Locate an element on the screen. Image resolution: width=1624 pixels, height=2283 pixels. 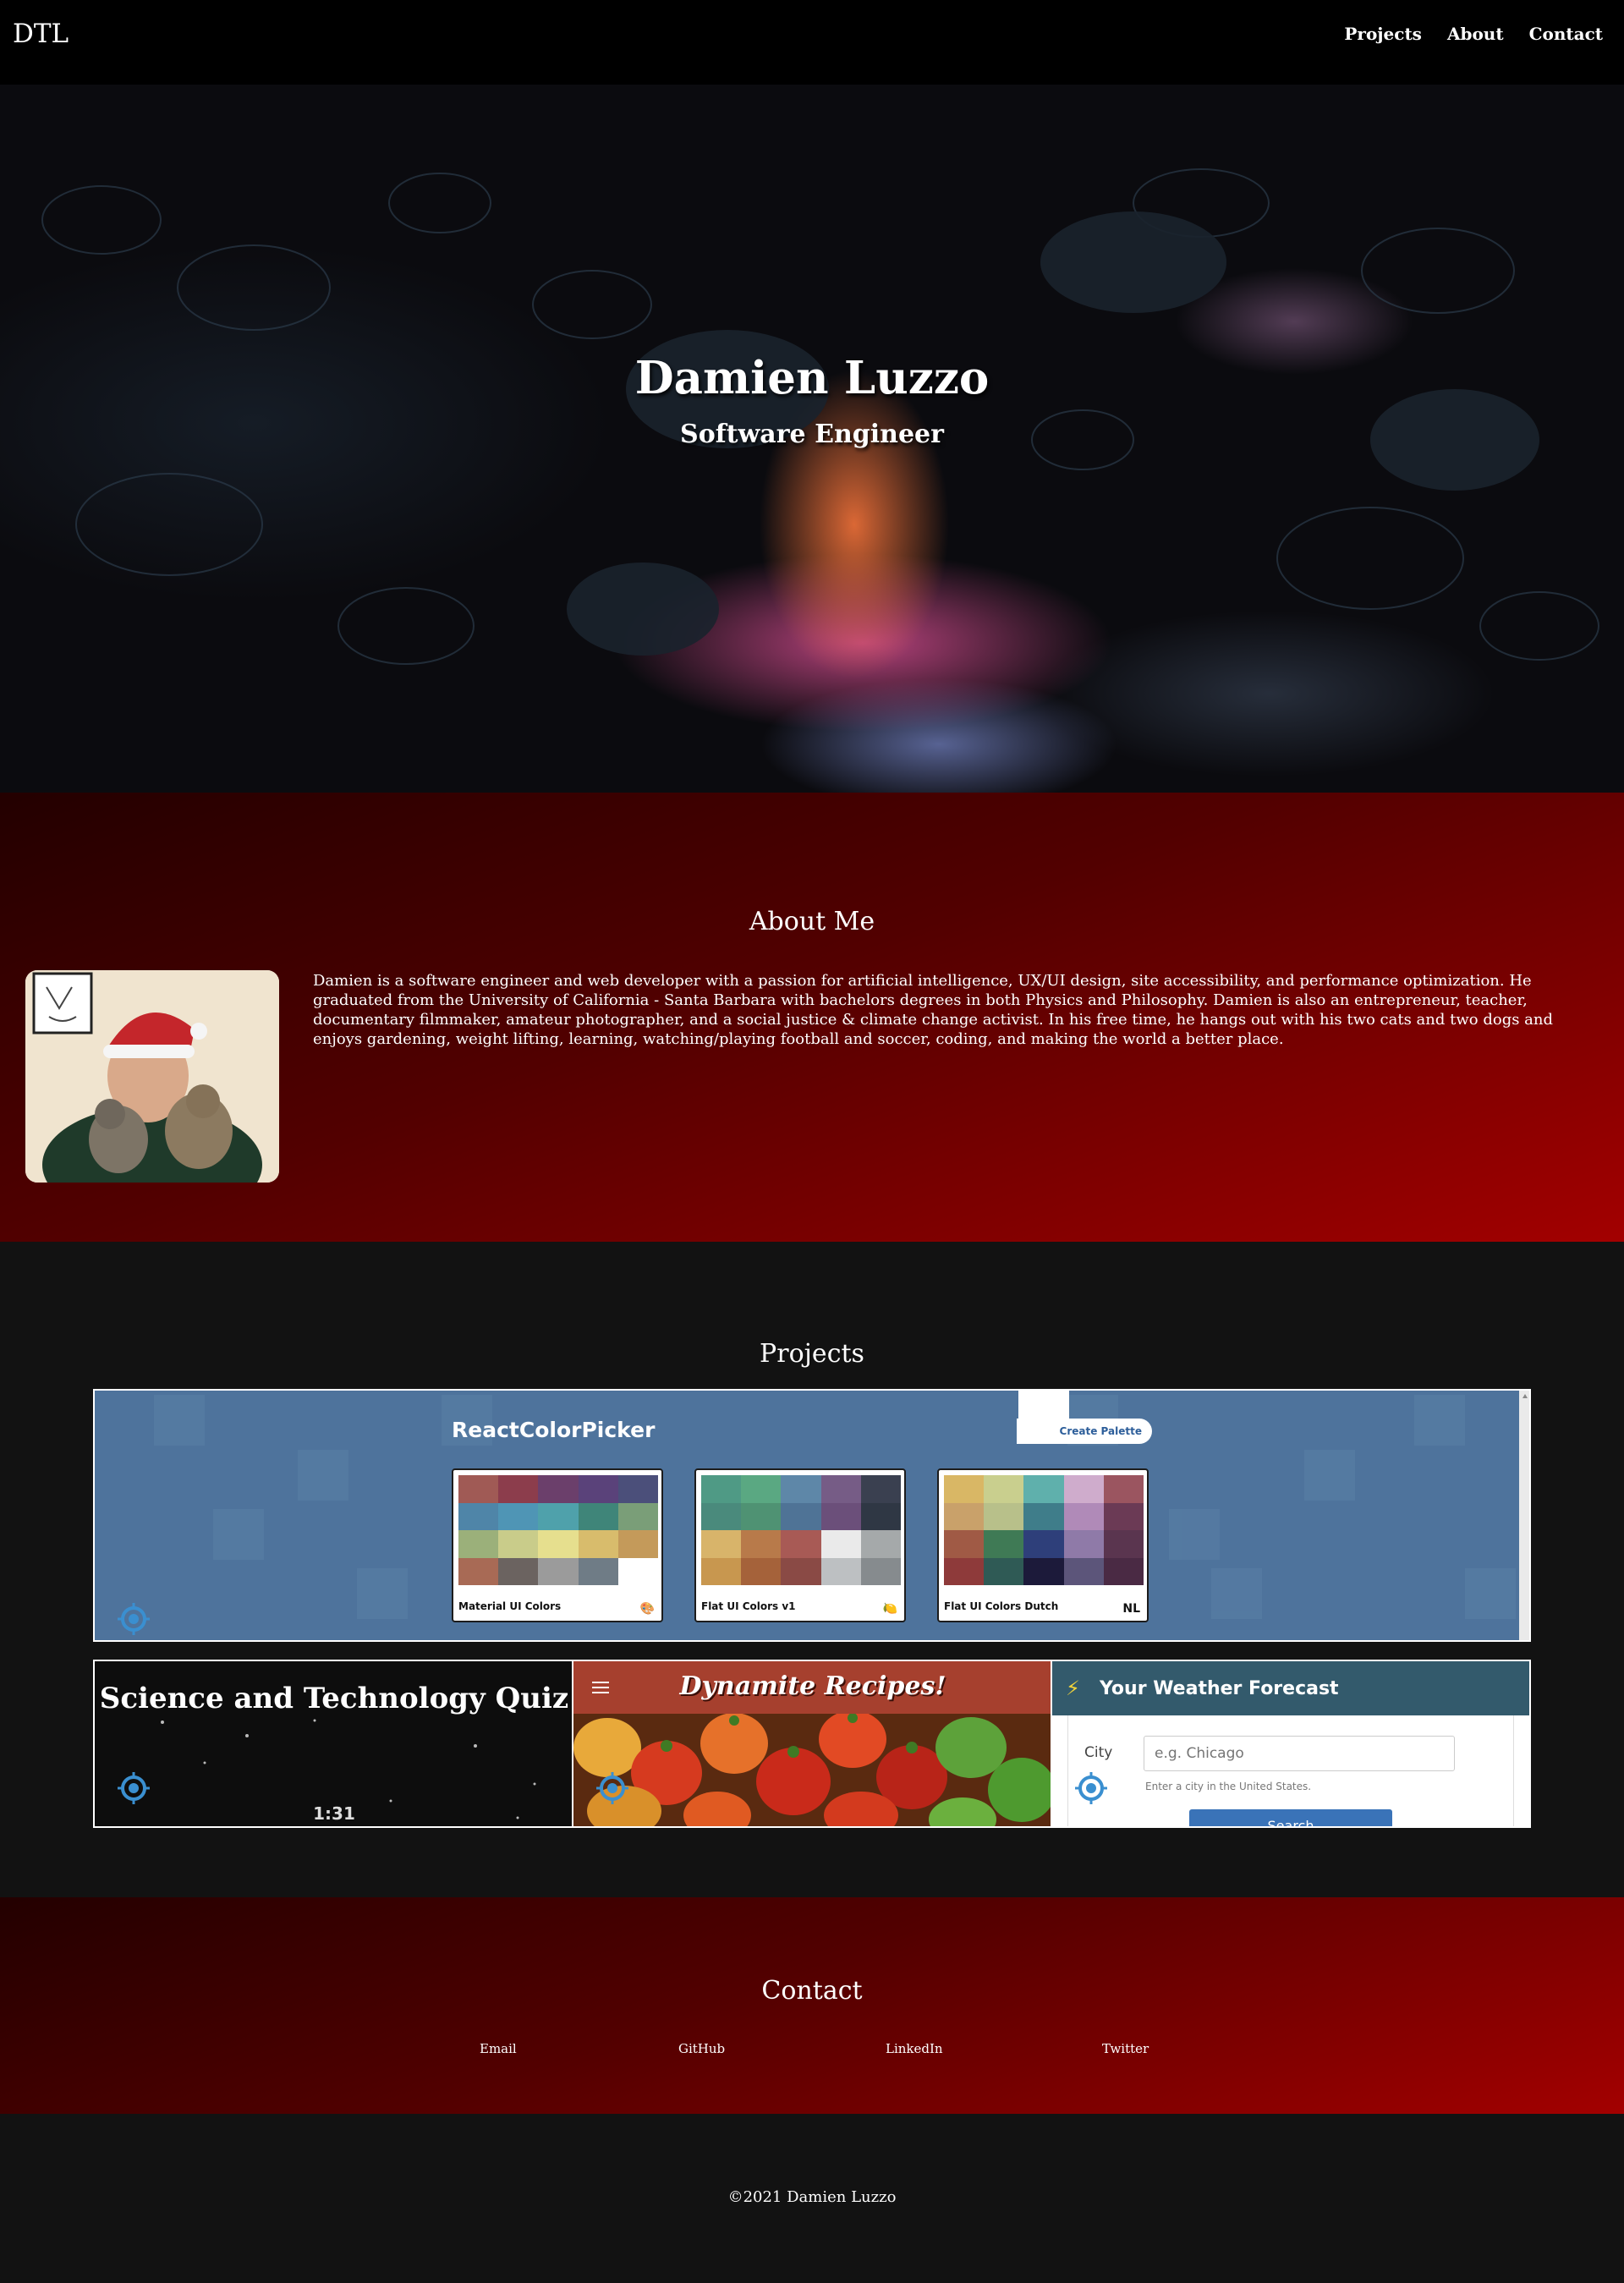
contact-link-linkedin: LinkedIn is located at coordinates (915, 2048).